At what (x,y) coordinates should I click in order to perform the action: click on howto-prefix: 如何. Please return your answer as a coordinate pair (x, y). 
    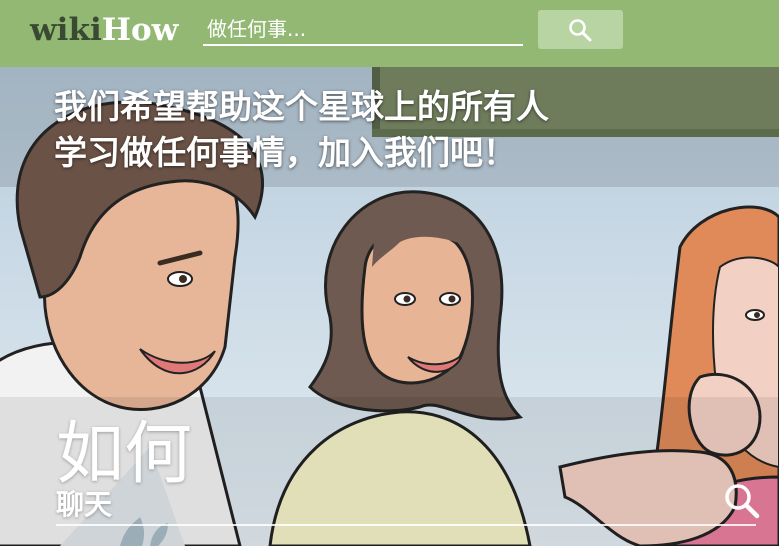
    Looking at the image, I should click on (124, 454).